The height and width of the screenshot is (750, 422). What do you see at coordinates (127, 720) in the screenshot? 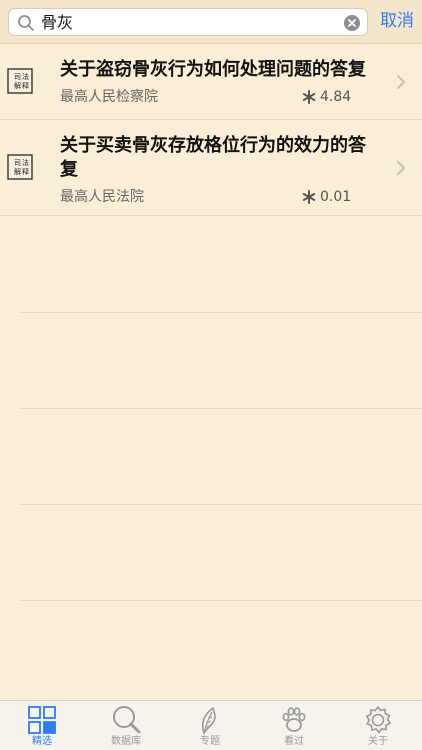
I see `magnifier-icon` at bounding box center [127, 720].